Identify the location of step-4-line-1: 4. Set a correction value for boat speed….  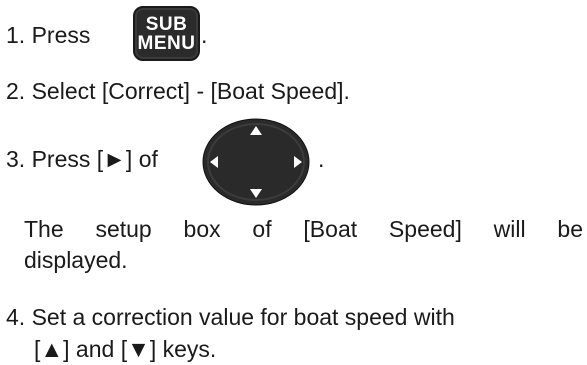
(230, 317).